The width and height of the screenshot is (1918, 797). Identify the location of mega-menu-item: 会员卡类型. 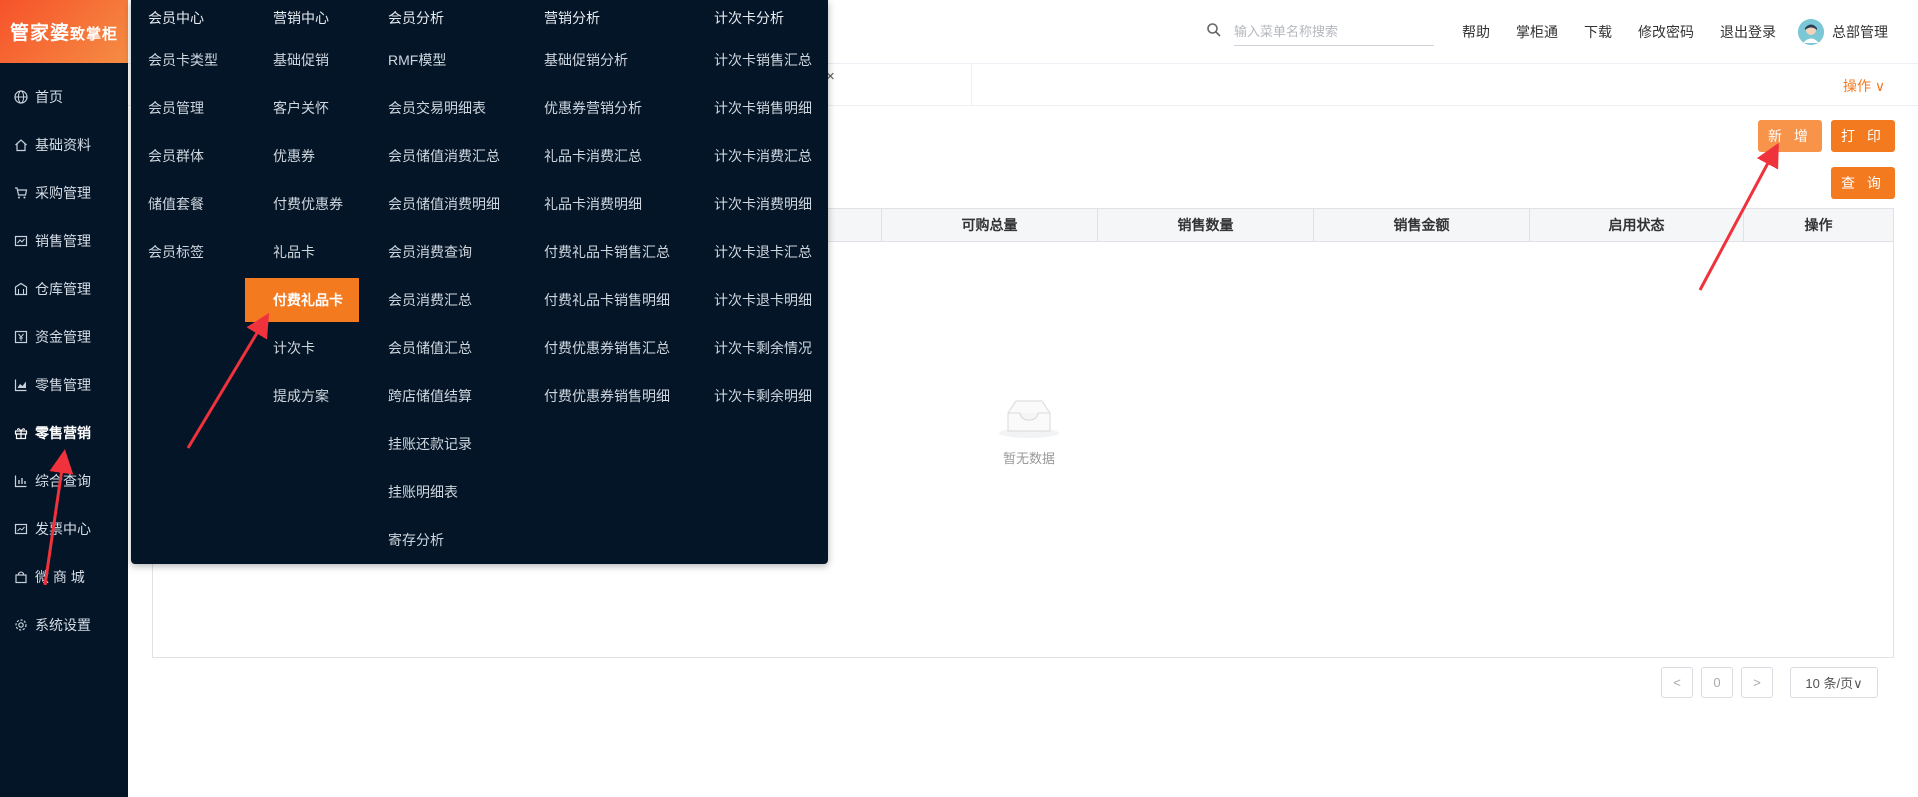
(183, 60).